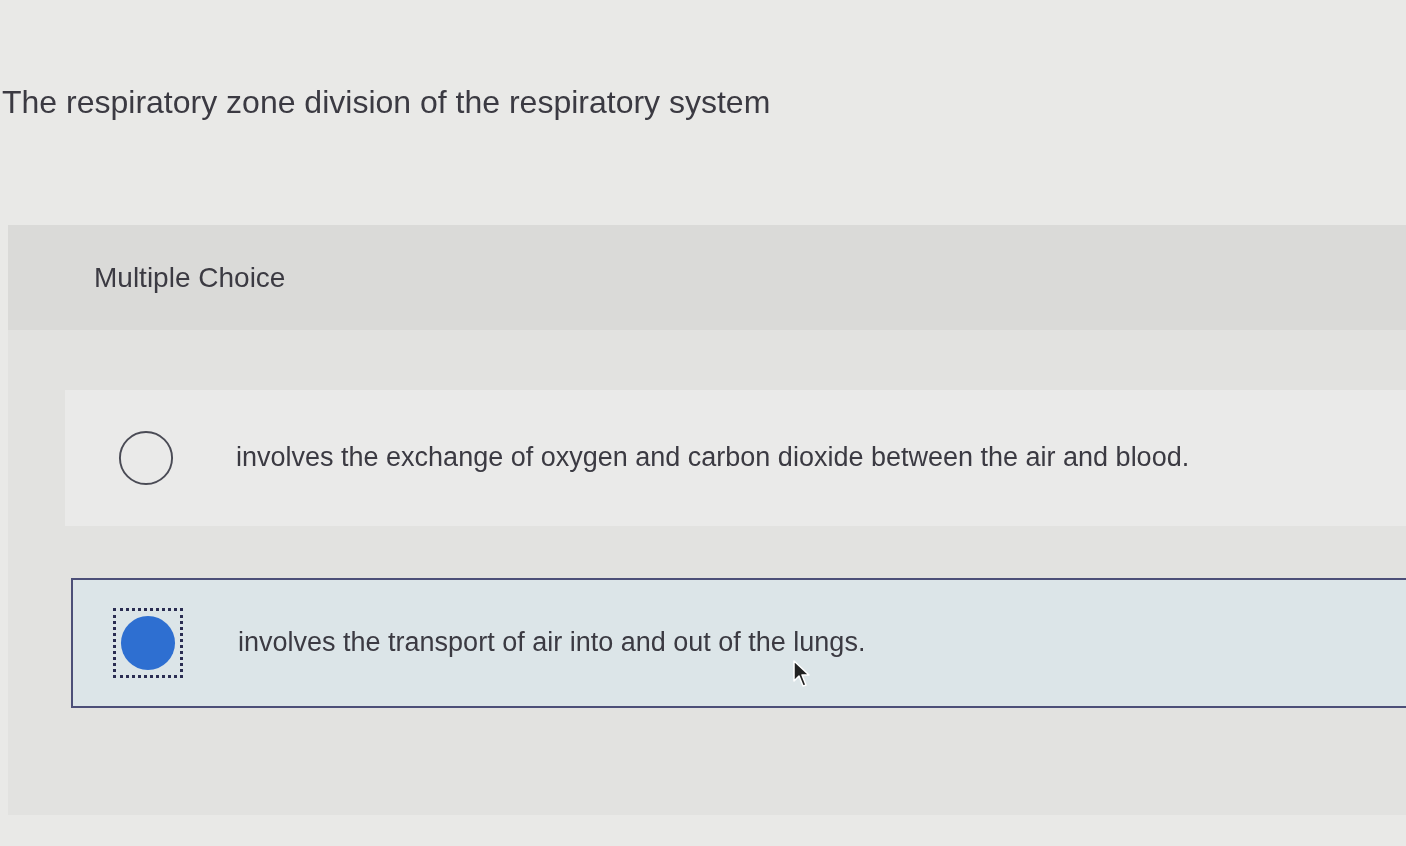 The width and height of the screenshot is (1406, 846). I want to click on option-text: involves the exchange of oxygen and carbon dioxide between the air and blood., so click(713, 458).